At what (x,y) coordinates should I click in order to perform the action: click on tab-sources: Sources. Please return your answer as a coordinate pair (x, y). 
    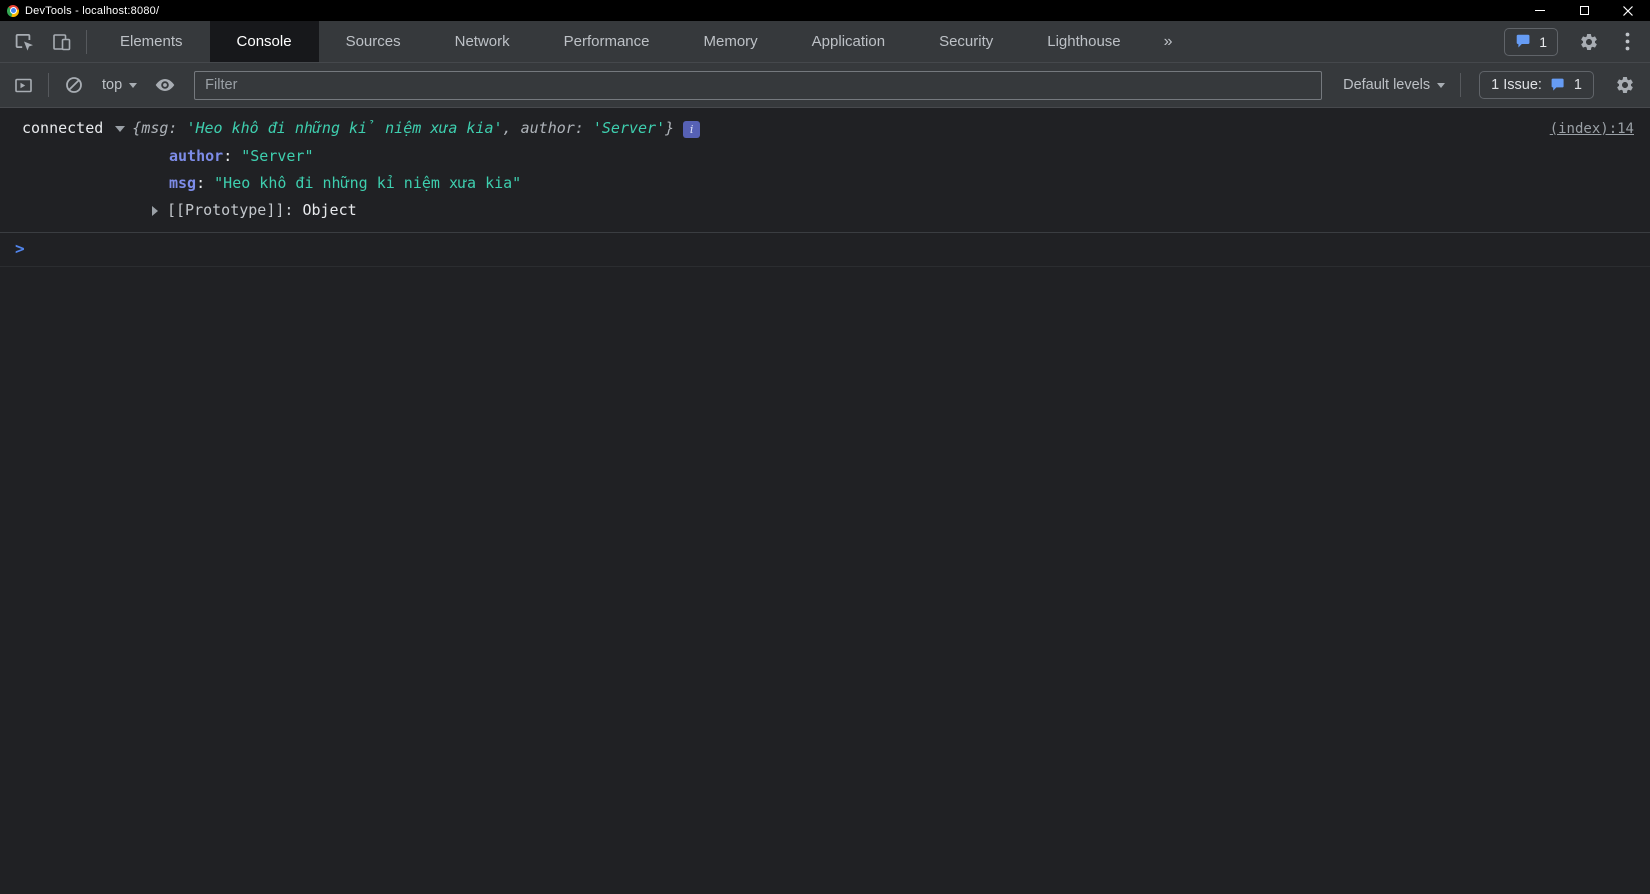
    Looking at the image, I should click on (373, 41).